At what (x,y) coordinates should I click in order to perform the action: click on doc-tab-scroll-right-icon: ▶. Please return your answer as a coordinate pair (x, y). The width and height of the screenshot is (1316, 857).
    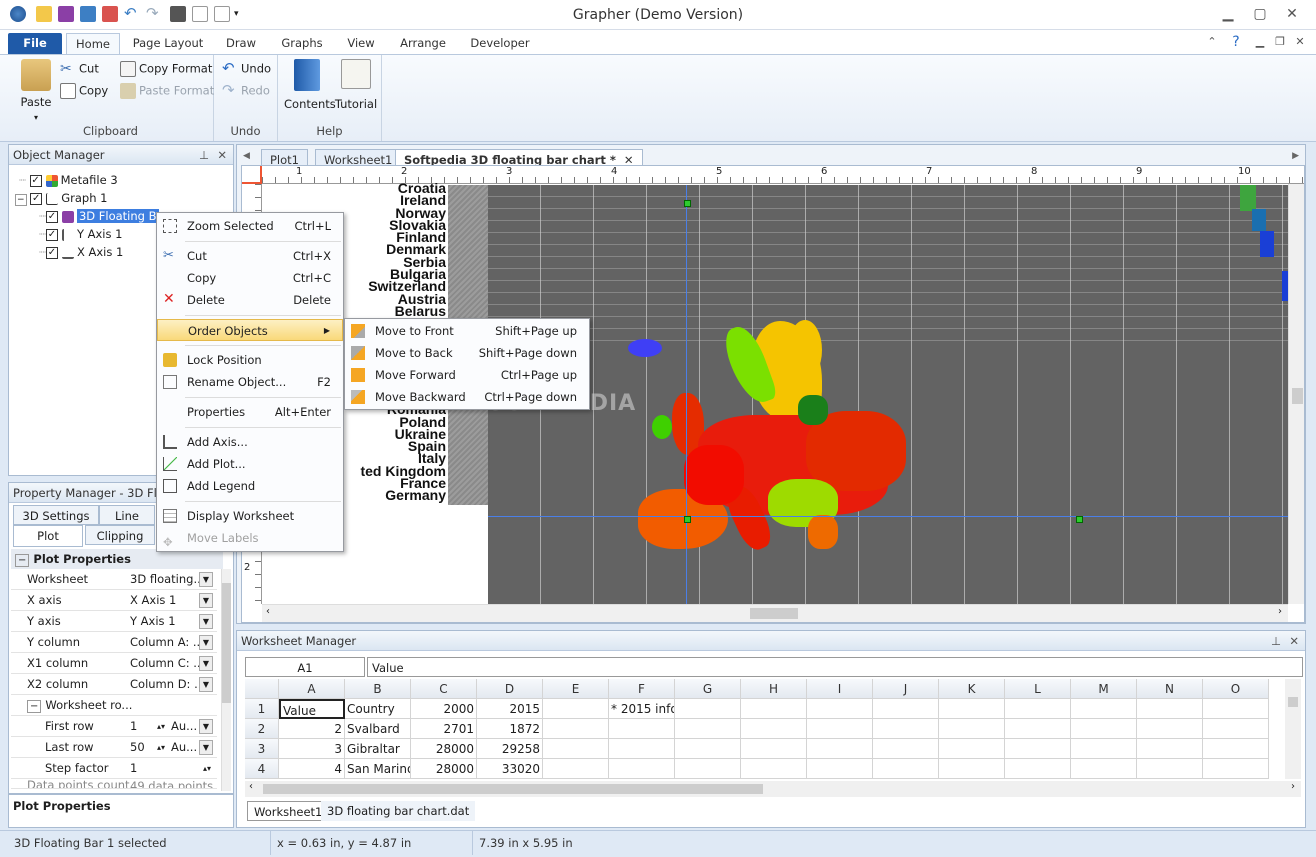
    Looking at the image, I should click on (1295, 156).